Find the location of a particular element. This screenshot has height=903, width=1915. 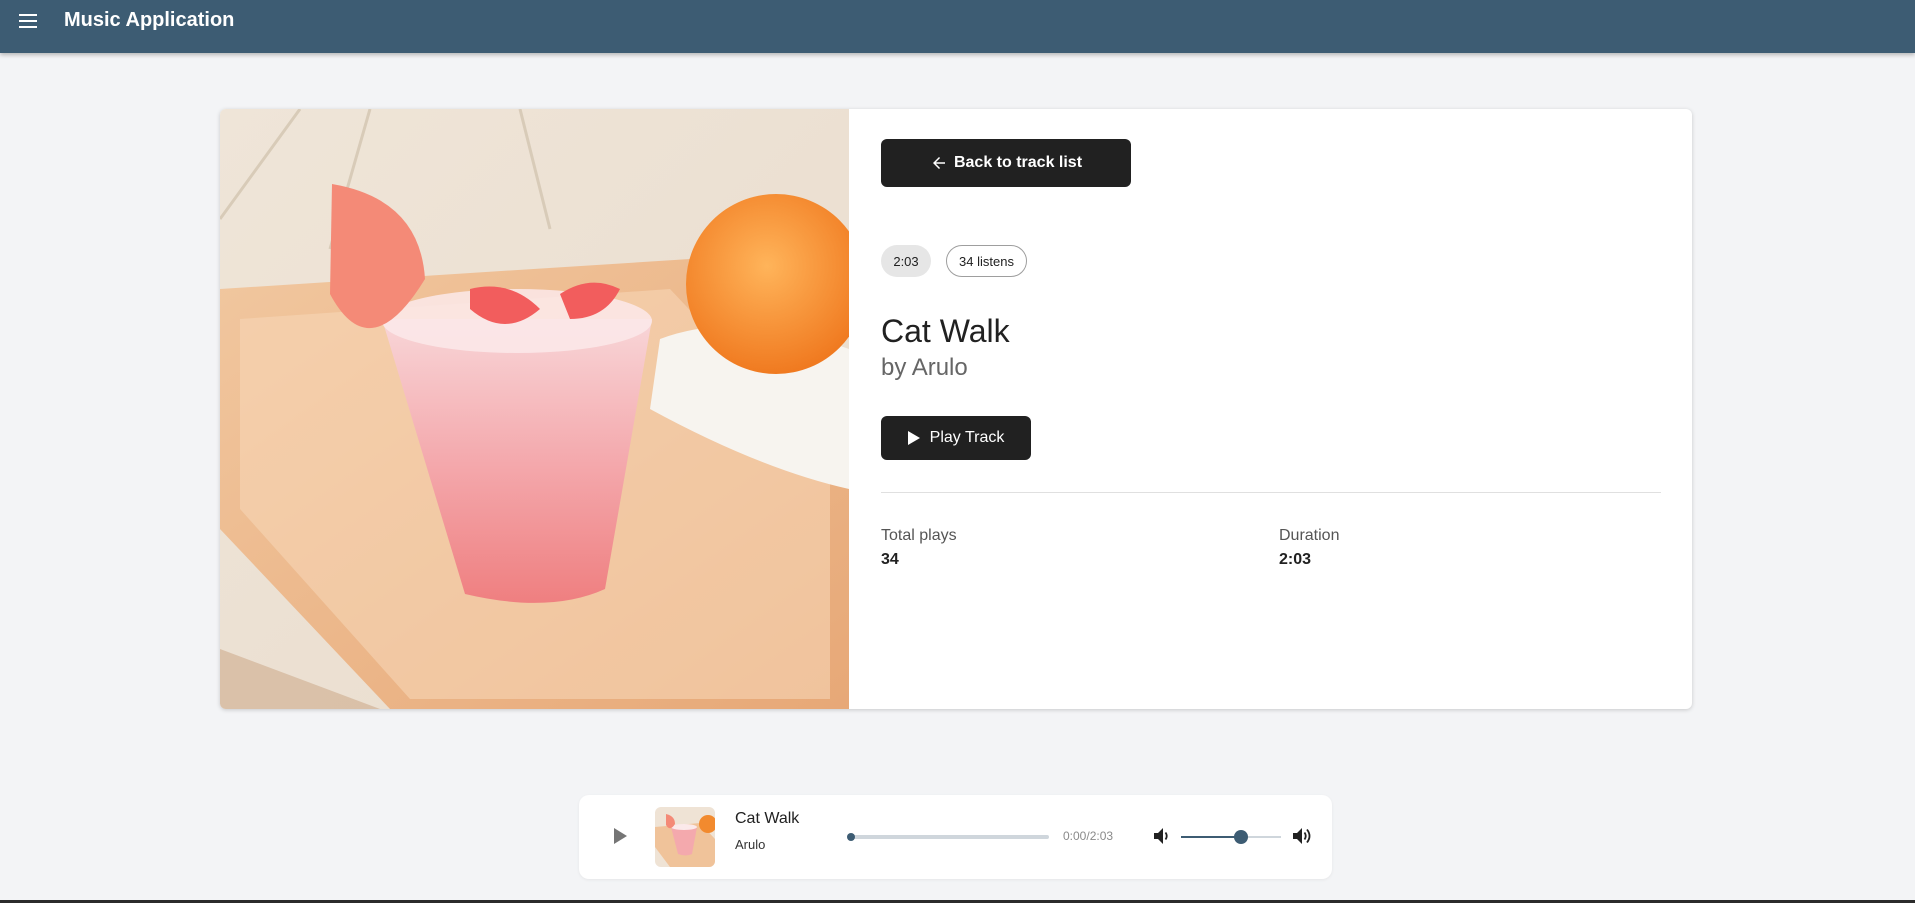

progress-slider is located at coordinates (948, 837).